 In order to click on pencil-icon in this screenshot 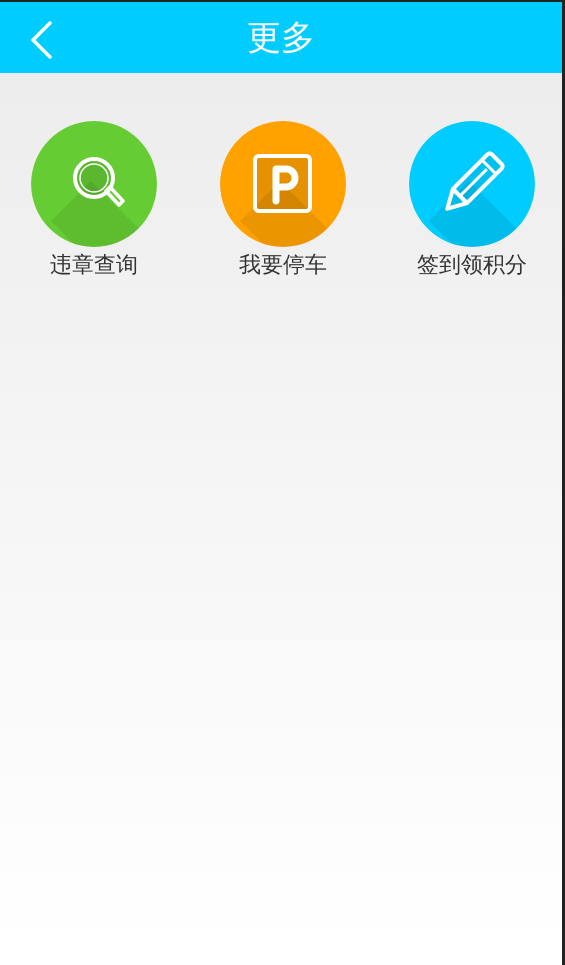, I will do `click(472, 184)`.